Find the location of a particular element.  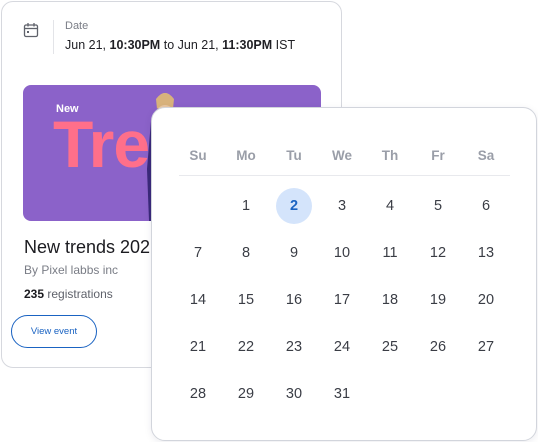

registration-label: registrations is located at coordinates (80, 294).